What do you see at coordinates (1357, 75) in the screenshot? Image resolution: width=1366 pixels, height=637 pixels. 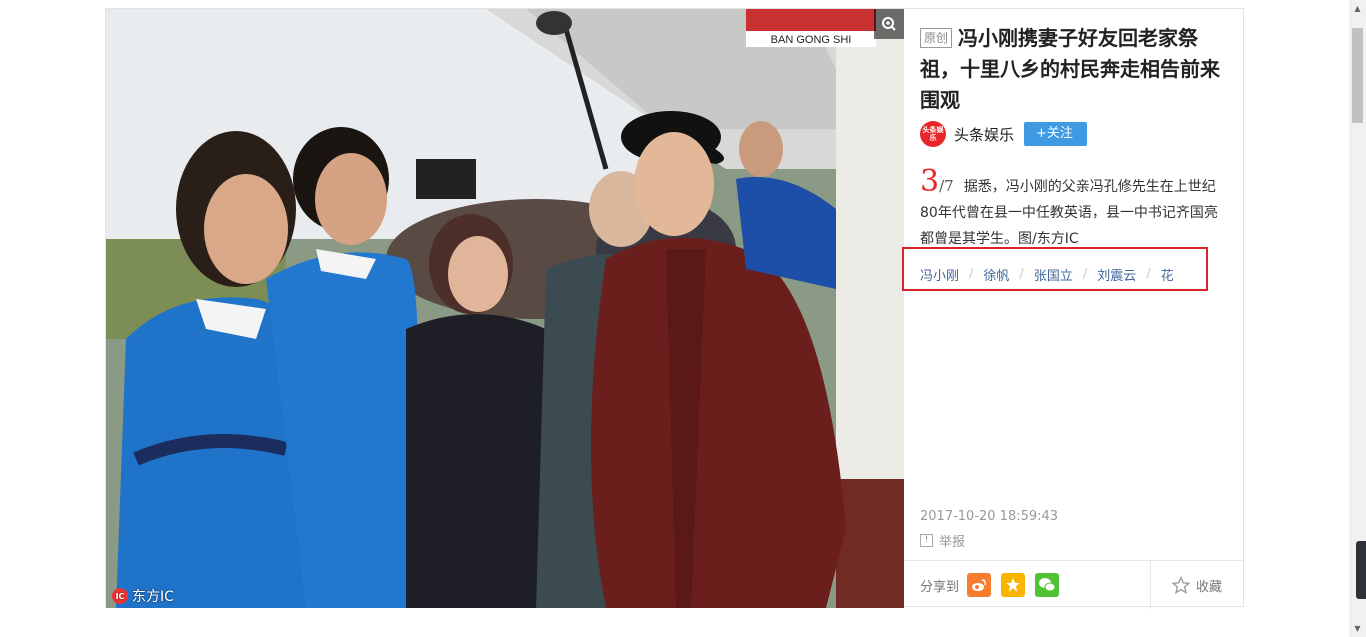 I see `scroll-thumb` at bounding box center [1357, 75].